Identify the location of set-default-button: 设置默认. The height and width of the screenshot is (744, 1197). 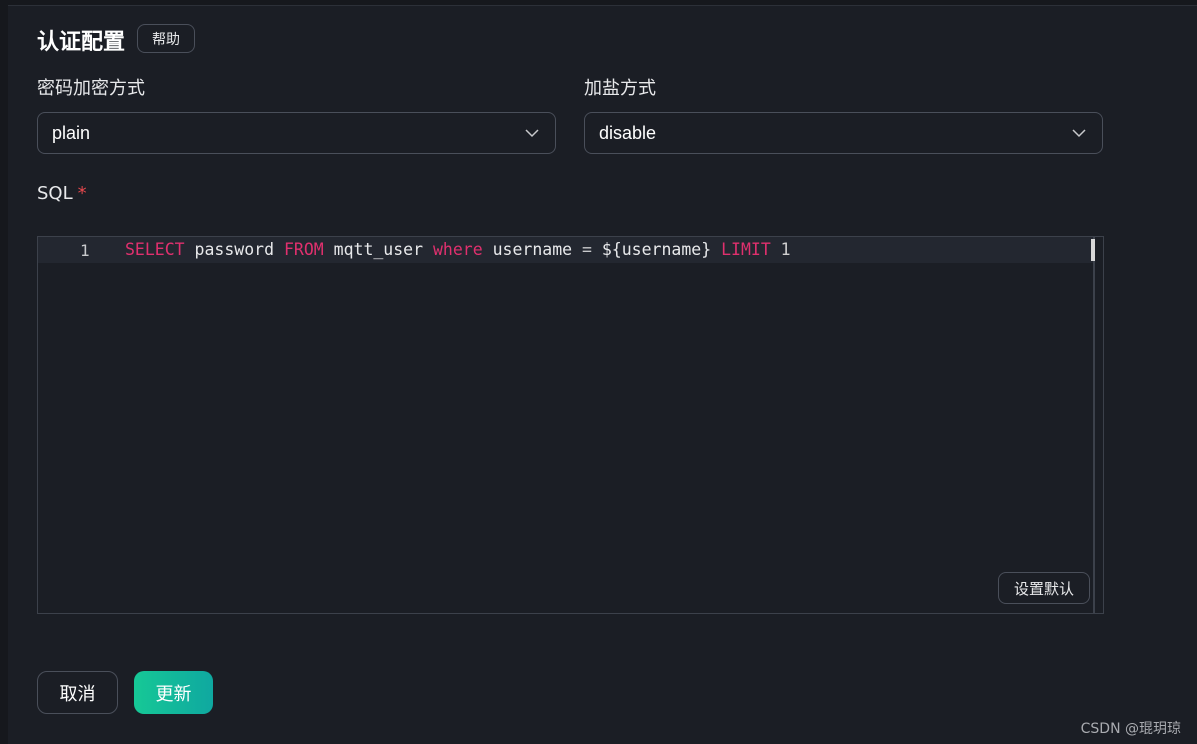
(1044, 588).